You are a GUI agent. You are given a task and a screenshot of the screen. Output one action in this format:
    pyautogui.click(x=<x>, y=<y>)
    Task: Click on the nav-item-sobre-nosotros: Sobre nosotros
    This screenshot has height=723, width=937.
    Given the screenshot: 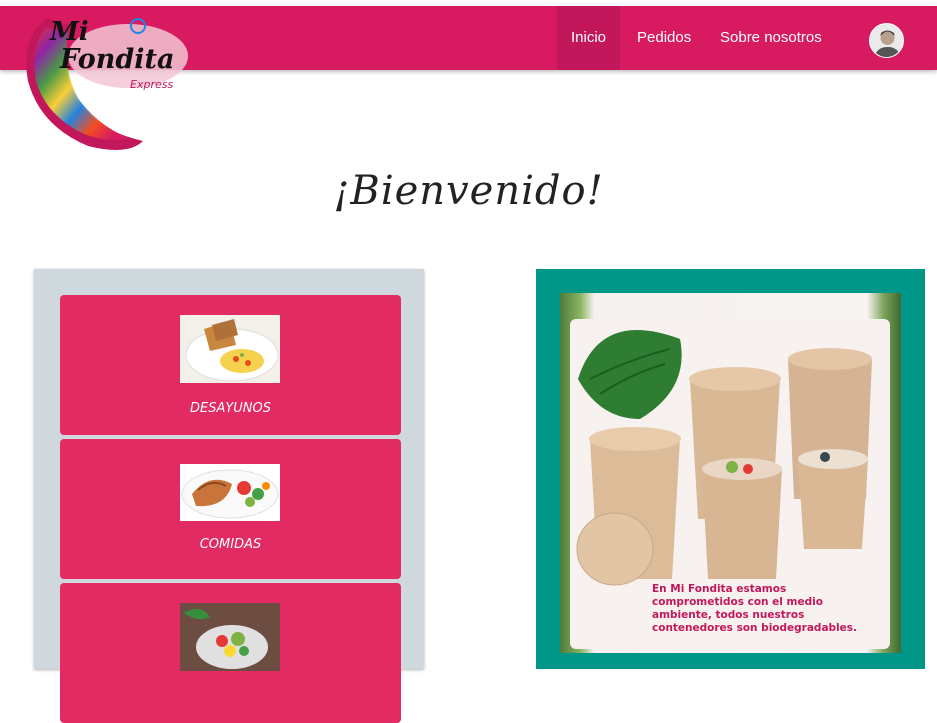 What is the action you would take?
    pyautogui.click(x=771, y=38)
    